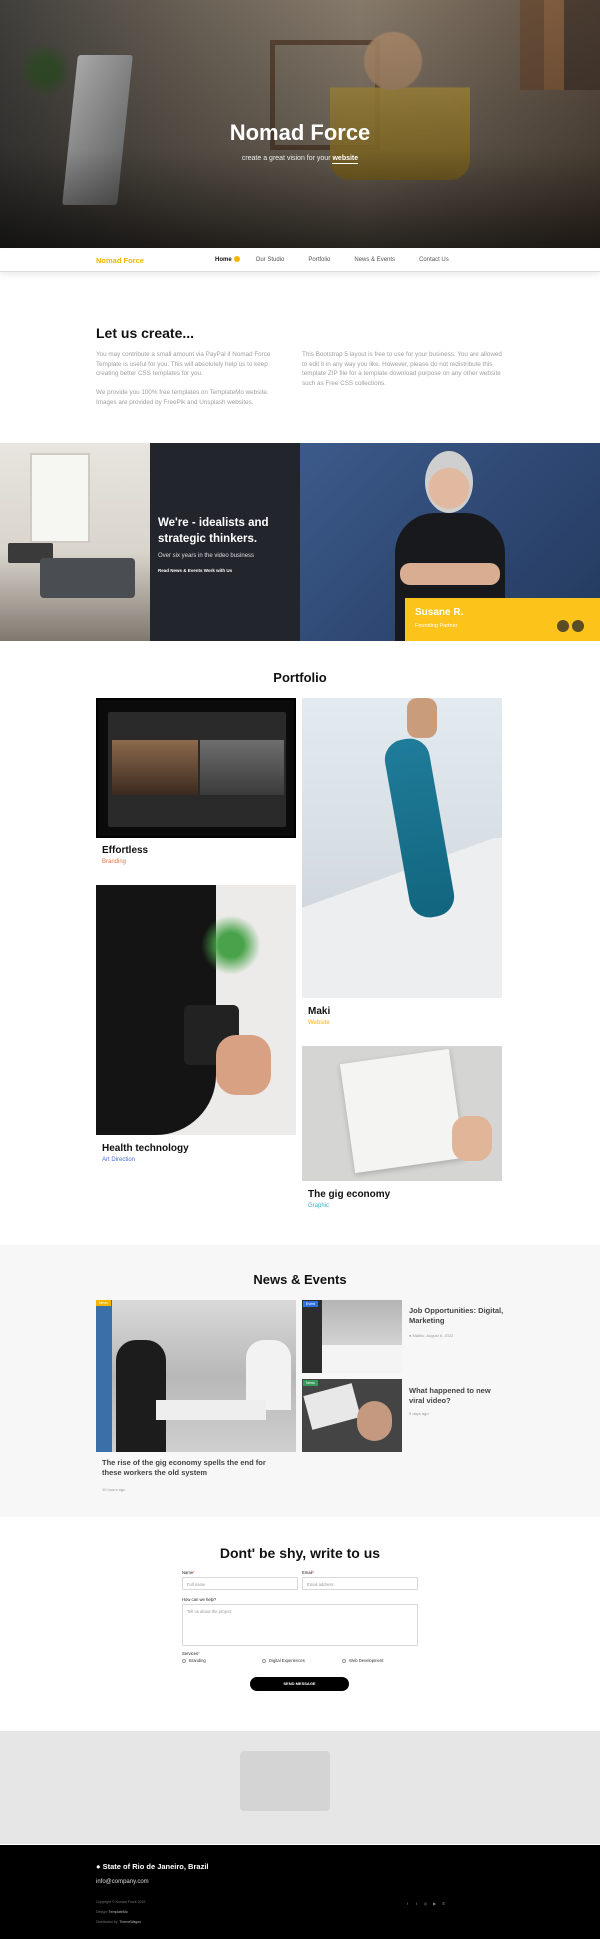 The width and height of the screenshot is (600, 1939). I want to click on footer-email: info@company.com, so click(122, 1882).